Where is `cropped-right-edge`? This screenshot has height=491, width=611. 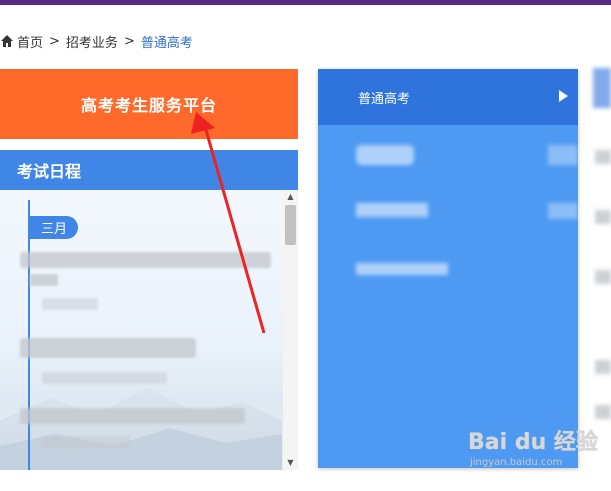
cropped-right-edge is located at coordinates (598, 270).